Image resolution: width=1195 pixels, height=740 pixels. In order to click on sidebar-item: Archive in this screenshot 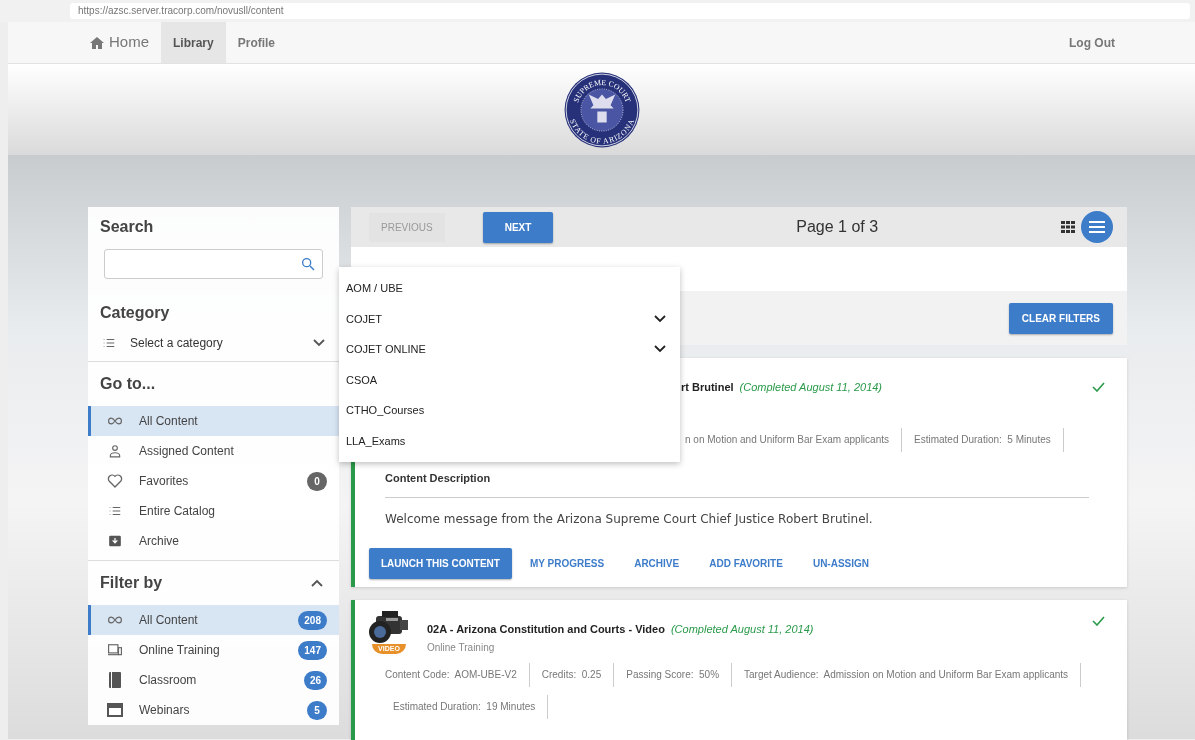, I will do `click(213, 541)`.